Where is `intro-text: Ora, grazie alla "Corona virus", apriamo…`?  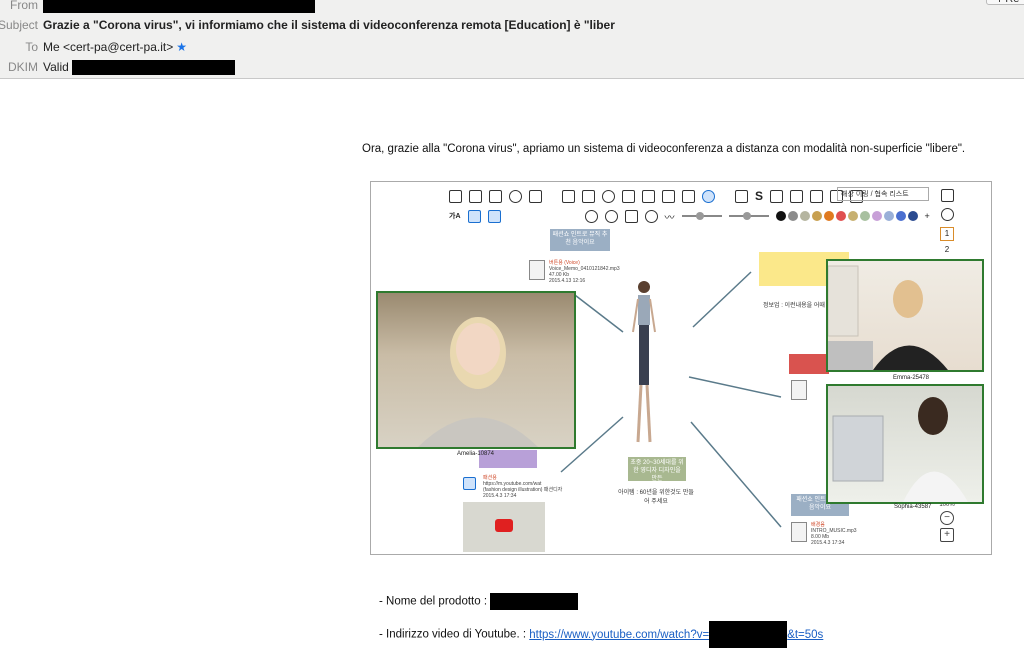 intro-text: Ora, grazie alla "Corona virus", apriamo… is located at coordinates (664, 149).